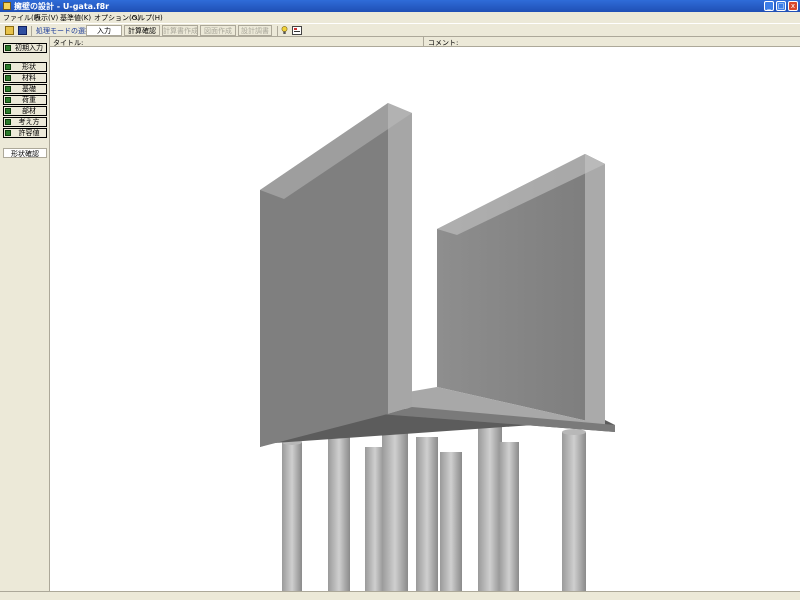 Image resolution: width=800 pixels, height=600 pixels. I want to click on report-create-button: 計算書作成, so click(180, 30).